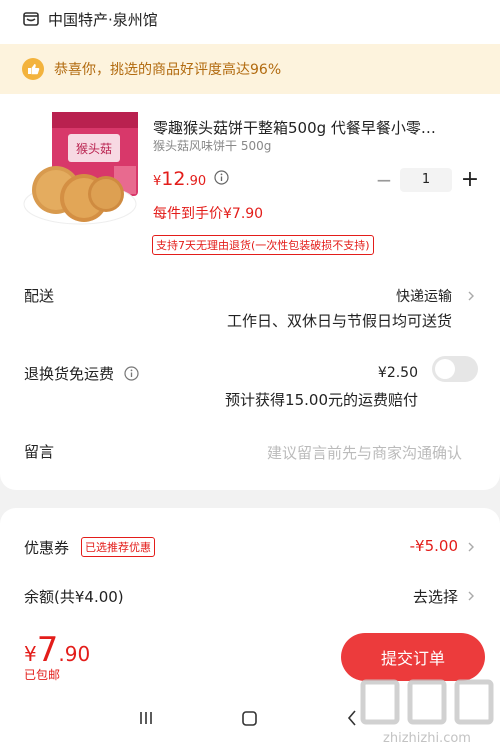 Image resolution: width=500 pixels, height=748 pixels. I want to click on product-spec: 猴头菇风味饼干 500g, so click(212, 145).